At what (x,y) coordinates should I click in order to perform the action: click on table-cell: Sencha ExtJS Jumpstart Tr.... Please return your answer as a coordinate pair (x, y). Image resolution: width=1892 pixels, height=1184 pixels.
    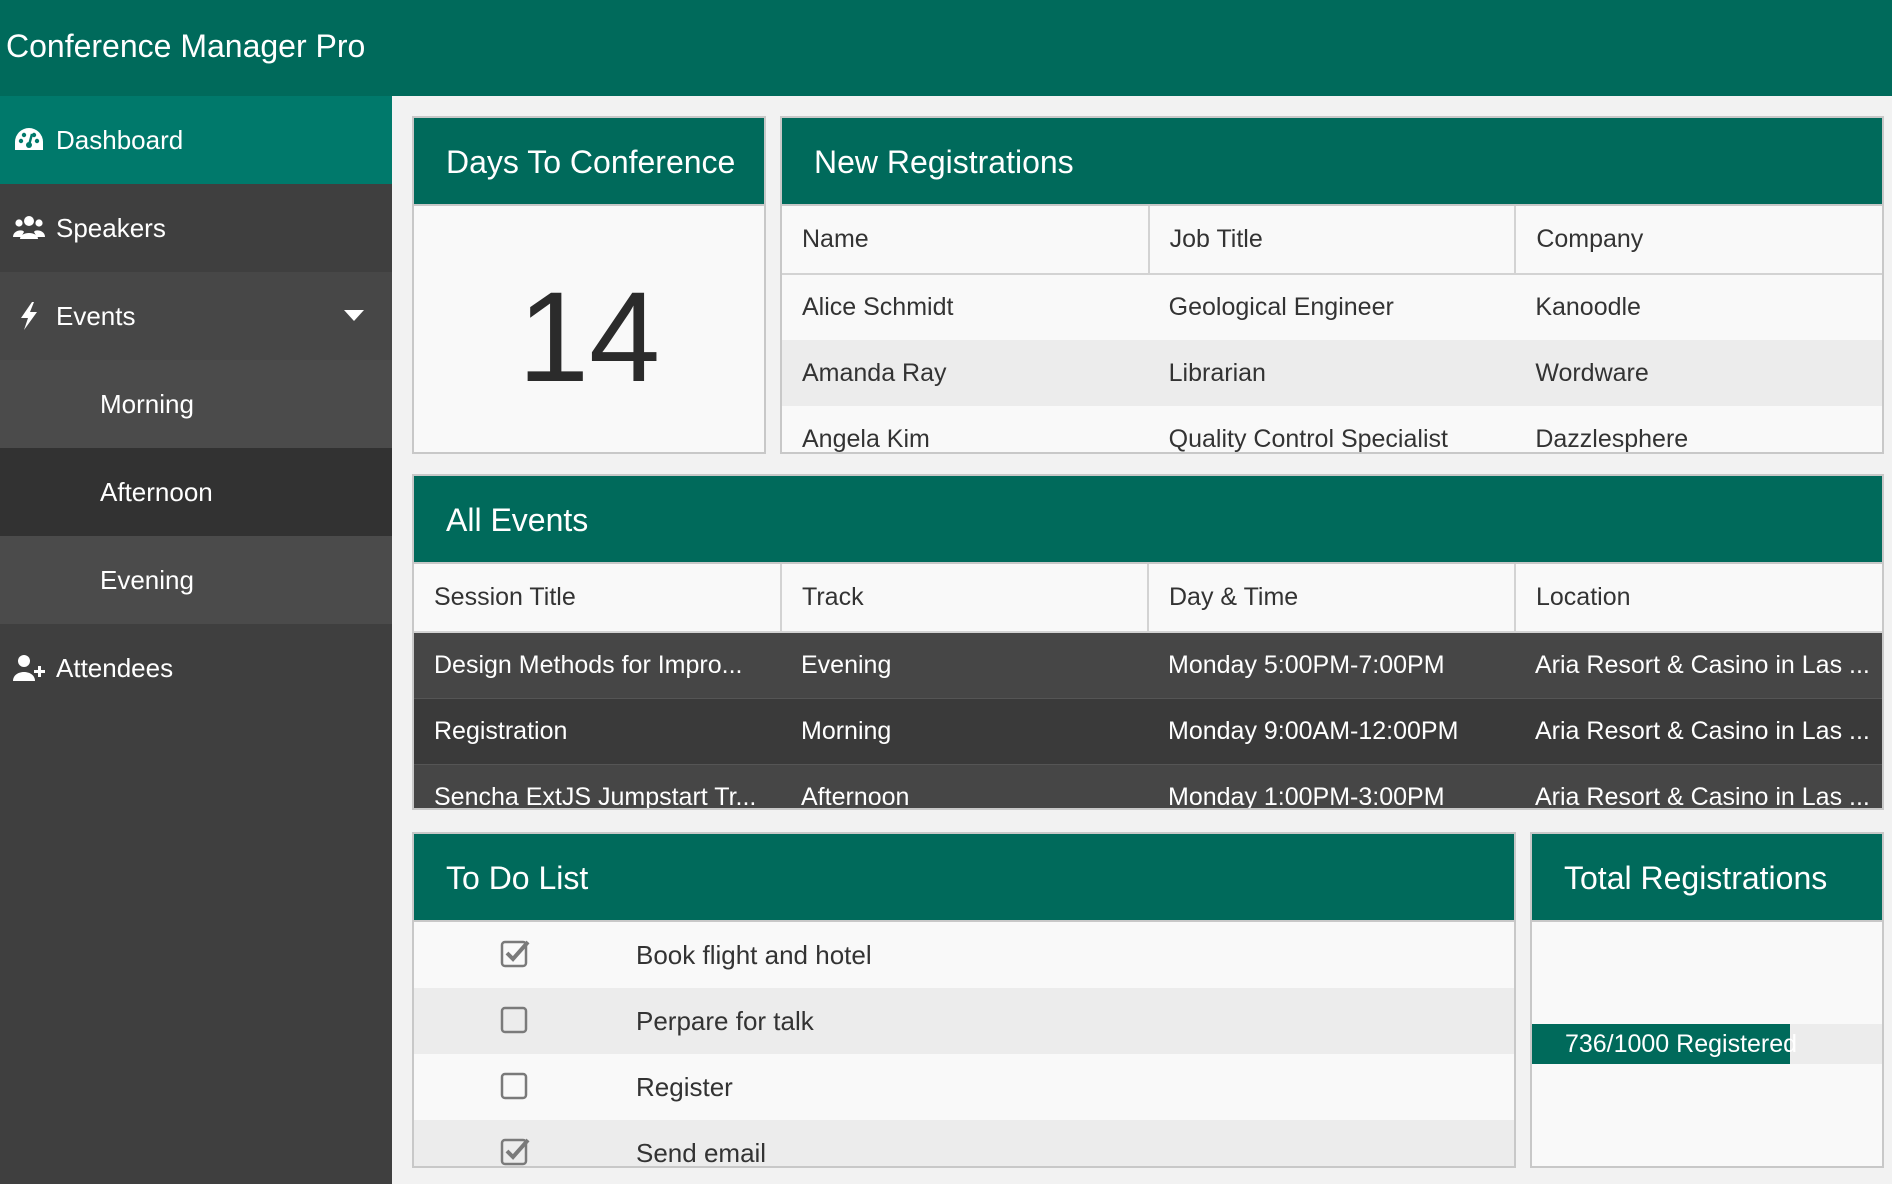
    Looking at the image, I should click on (597, 786).